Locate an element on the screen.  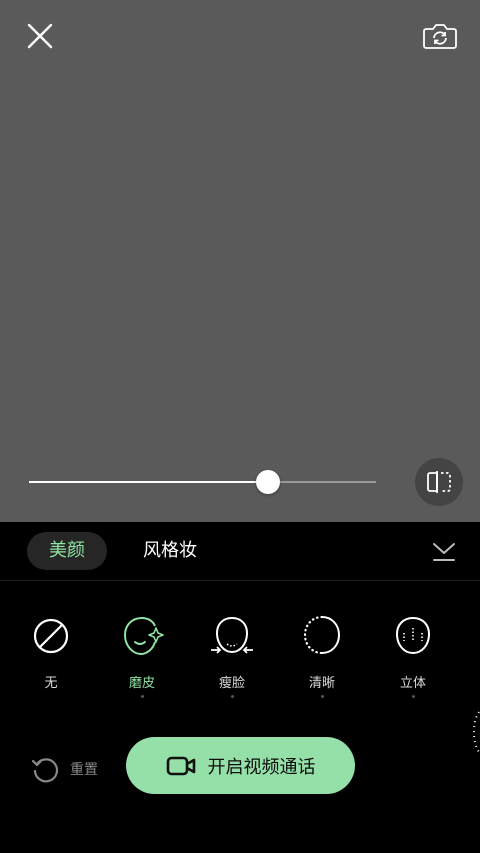
intensity-slider is located at coordinates (202, 482).